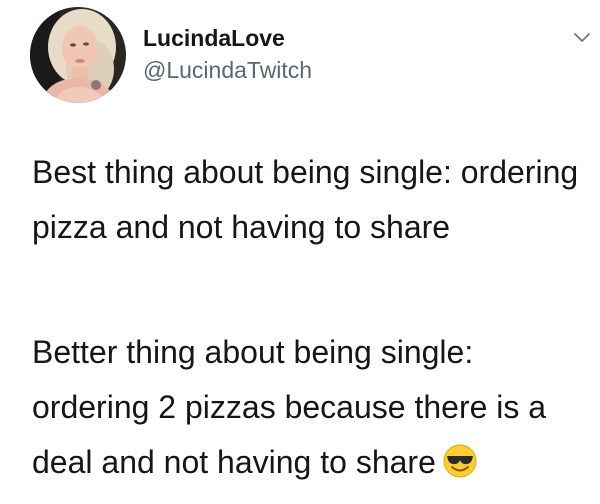  Describe the element at coordinates (214, 38) in the screenshot. I see `author-display-name: LucindaLove` at that location.